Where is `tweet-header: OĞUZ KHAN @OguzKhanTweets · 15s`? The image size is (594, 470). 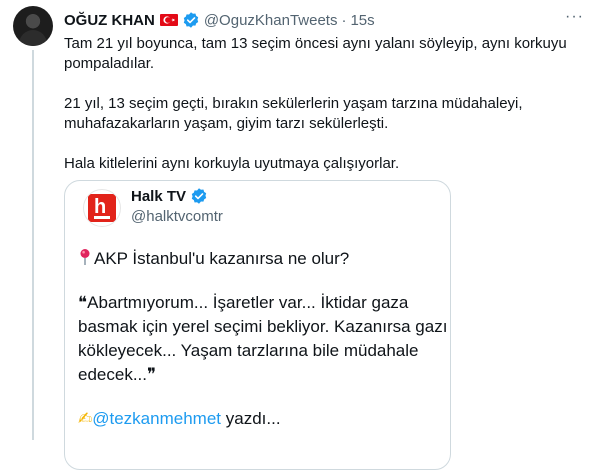
tweet-header: OĞUZ KHAN @OguzKhanTweets · 15s is located at coordinates (219, 20).